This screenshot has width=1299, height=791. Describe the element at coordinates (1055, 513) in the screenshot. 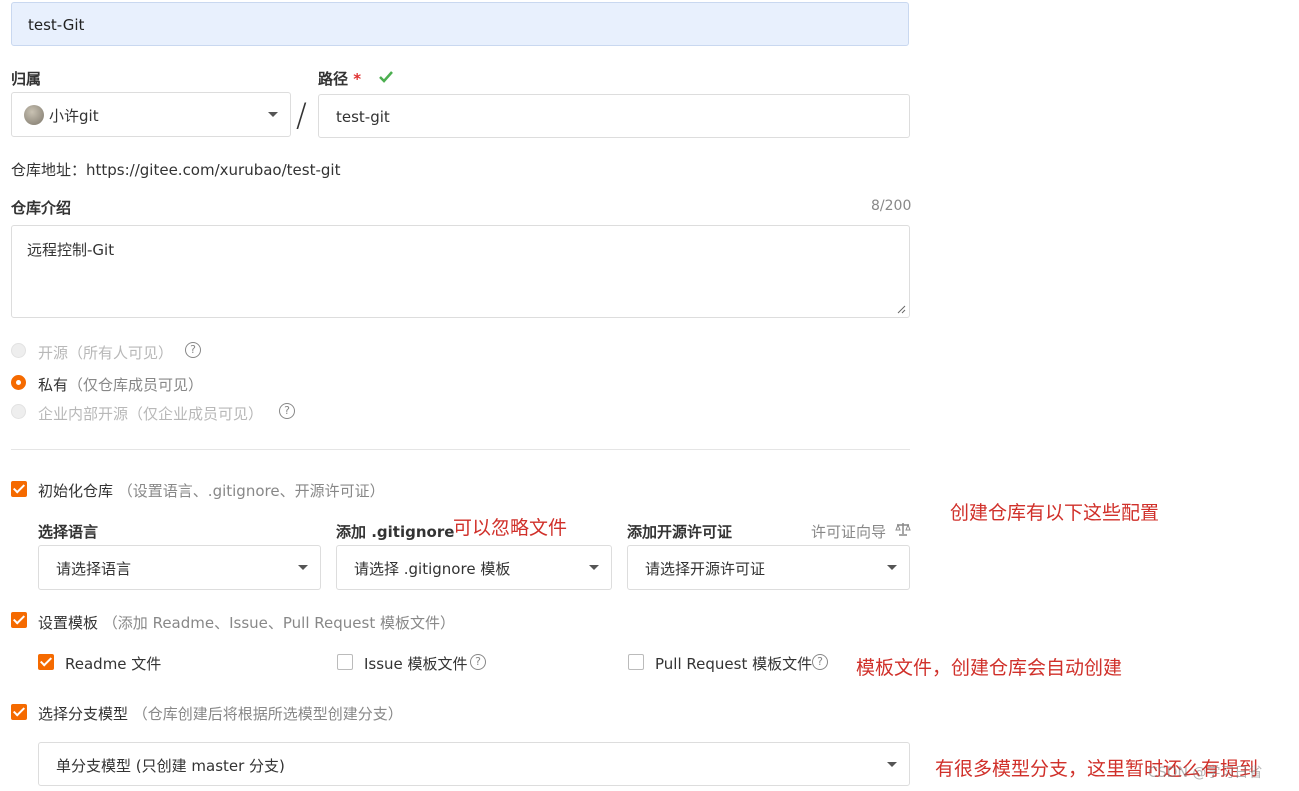

I see `annotation-config: 创建仓库有以下这些配置` at that location.